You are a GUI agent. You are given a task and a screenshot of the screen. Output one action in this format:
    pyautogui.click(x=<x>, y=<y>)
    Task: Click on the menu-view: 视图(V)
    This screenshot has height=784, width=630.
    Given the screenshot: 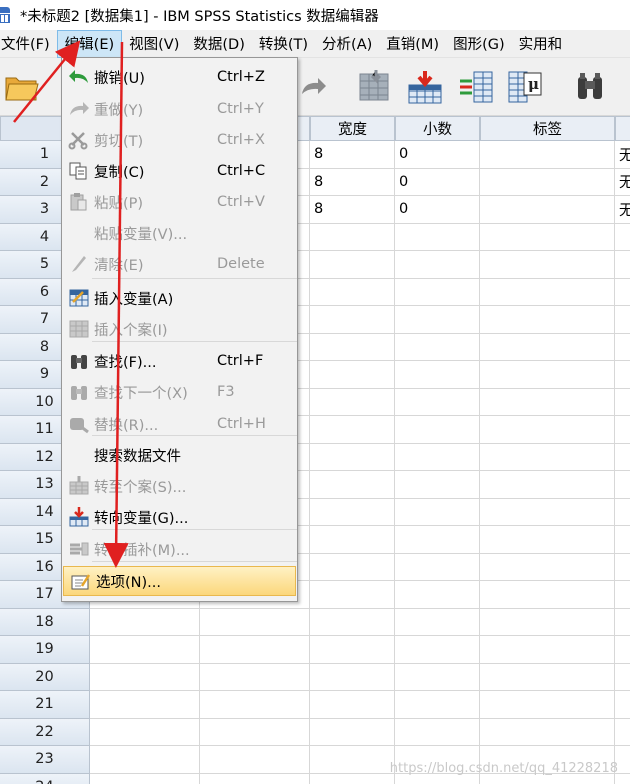 What is the action you would take?
    pyautogui.click(x=154, y=44)
    